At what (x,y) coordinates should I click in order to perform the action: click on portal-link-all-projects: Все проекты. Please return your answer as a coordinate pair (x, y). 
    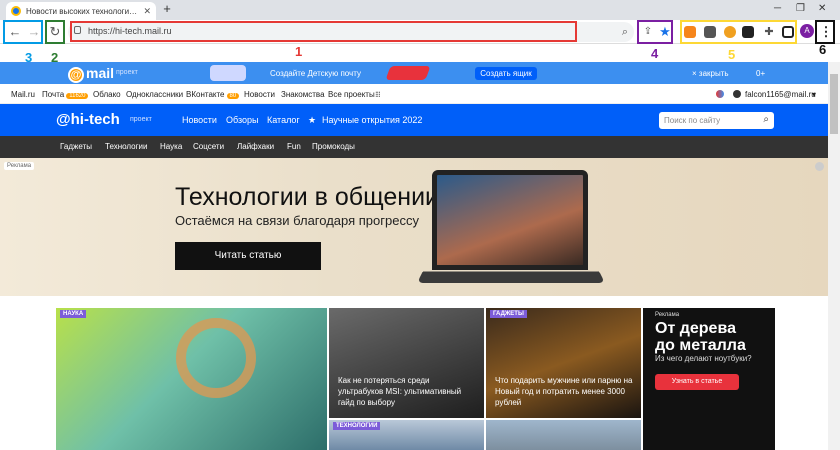
    Looking at the image, I should click on (351, 94).